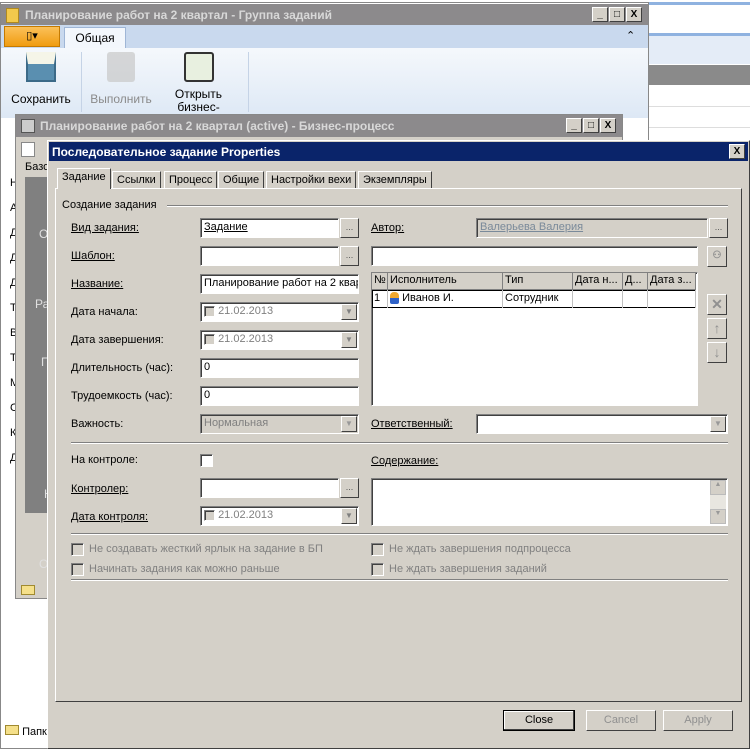 This screenshot has width=750, height=749. What do you see at coordinates (539, 720) in the screenshot?
I see `close-button: Close` at bounding box center [539, 720].